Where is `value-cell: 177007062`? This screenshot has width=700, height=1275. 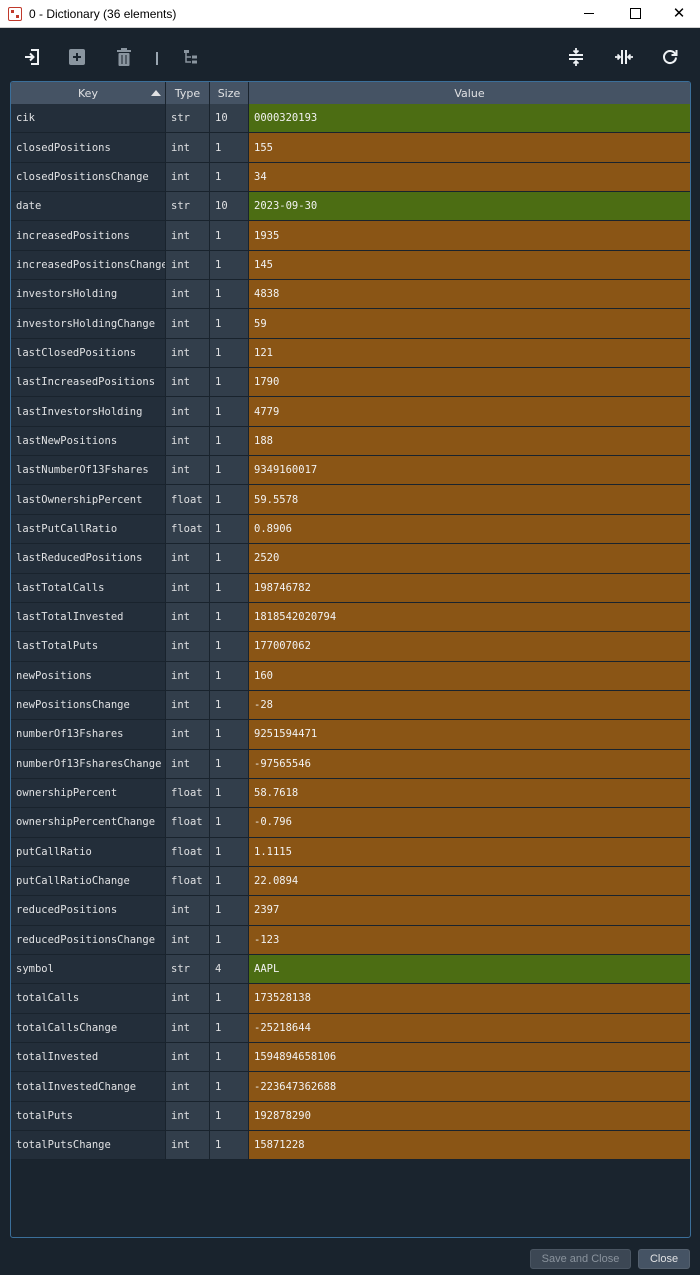 value-cell: 177007062 is located at coordinates (469, 647).